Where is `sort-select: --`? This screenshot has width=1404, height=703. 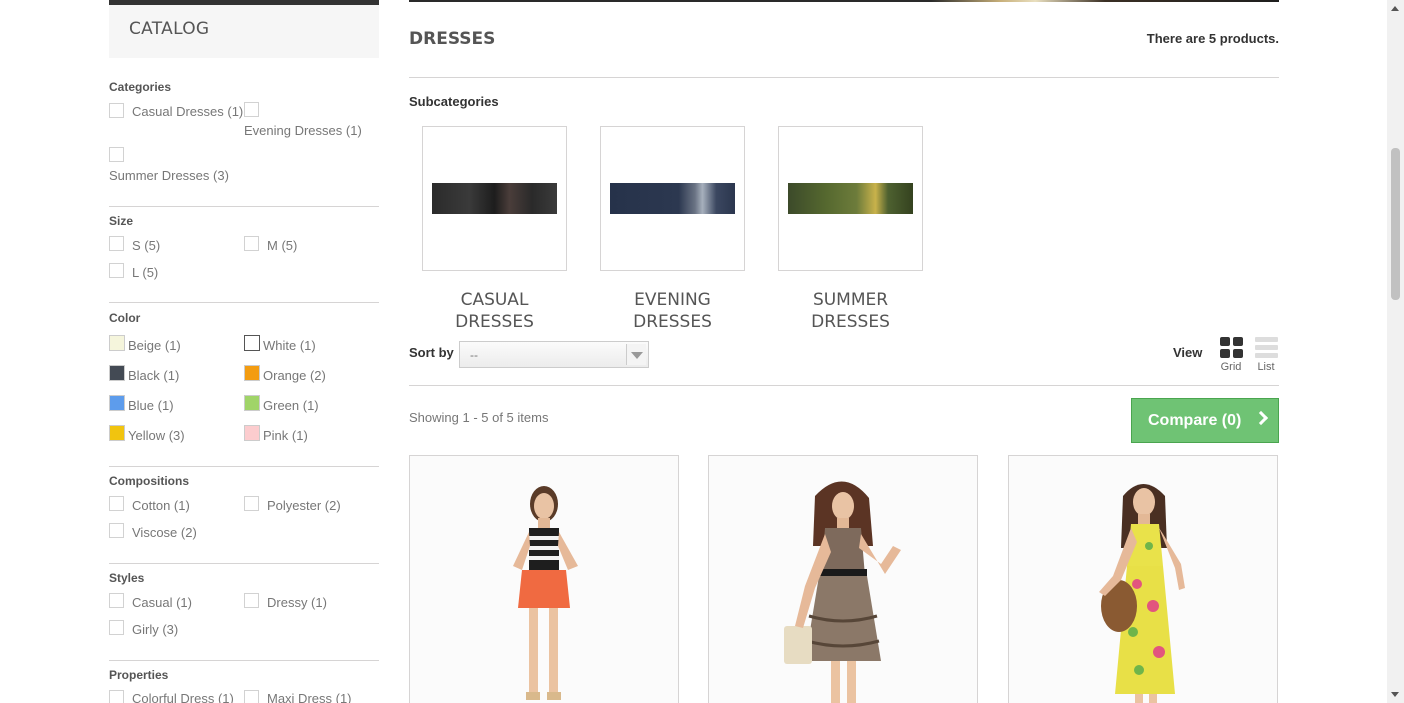 sort-select: -- is located at coordinates (554, 354).